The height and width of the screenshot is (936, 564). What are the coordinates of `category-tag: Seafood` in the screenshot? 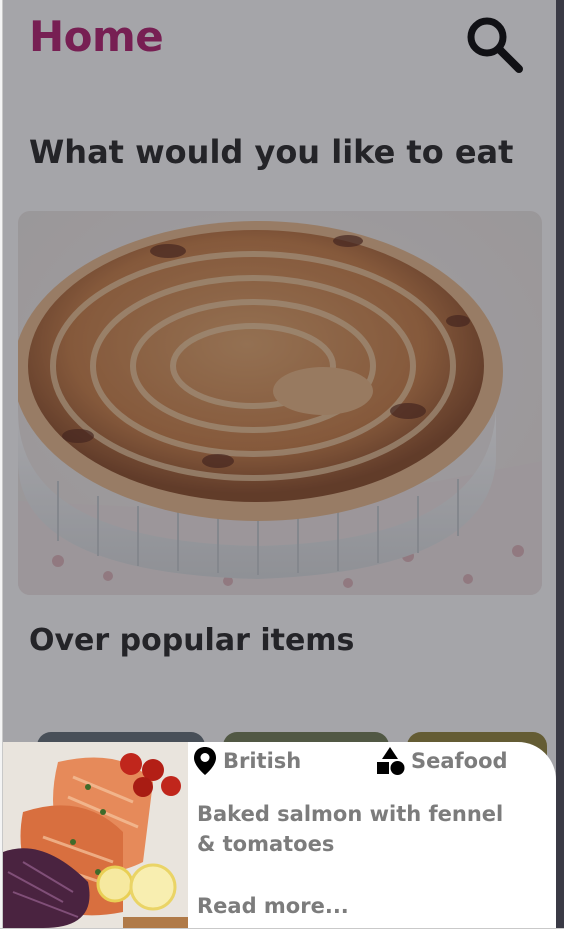 It's located at (441, 761).